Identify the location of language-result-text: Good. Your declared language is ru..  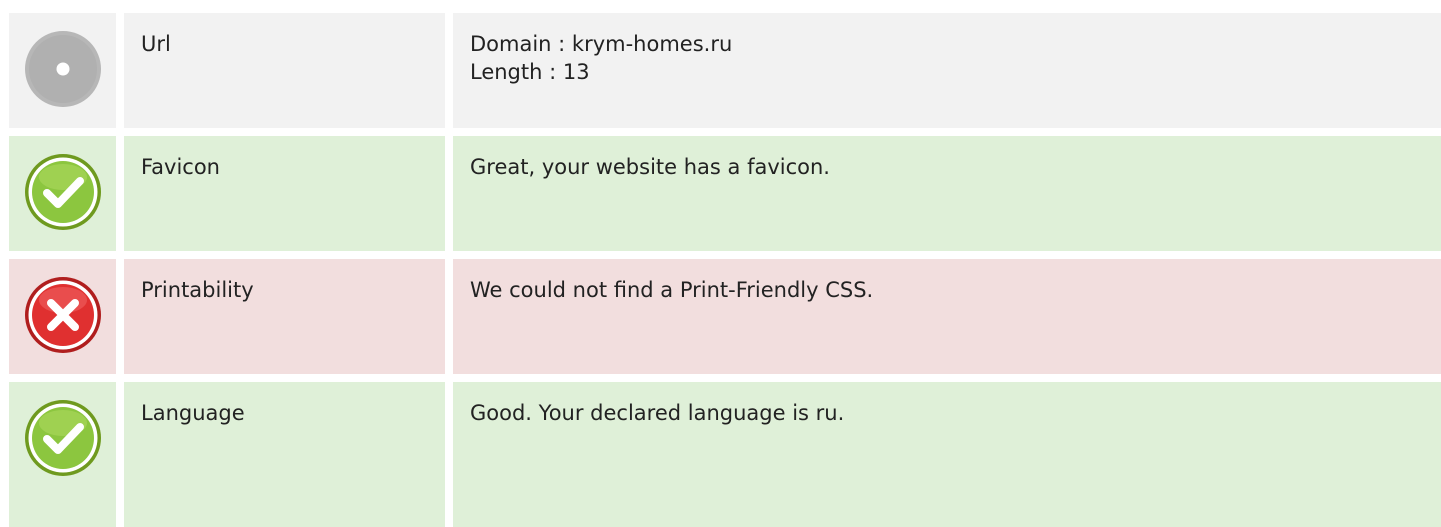
(657, 413).